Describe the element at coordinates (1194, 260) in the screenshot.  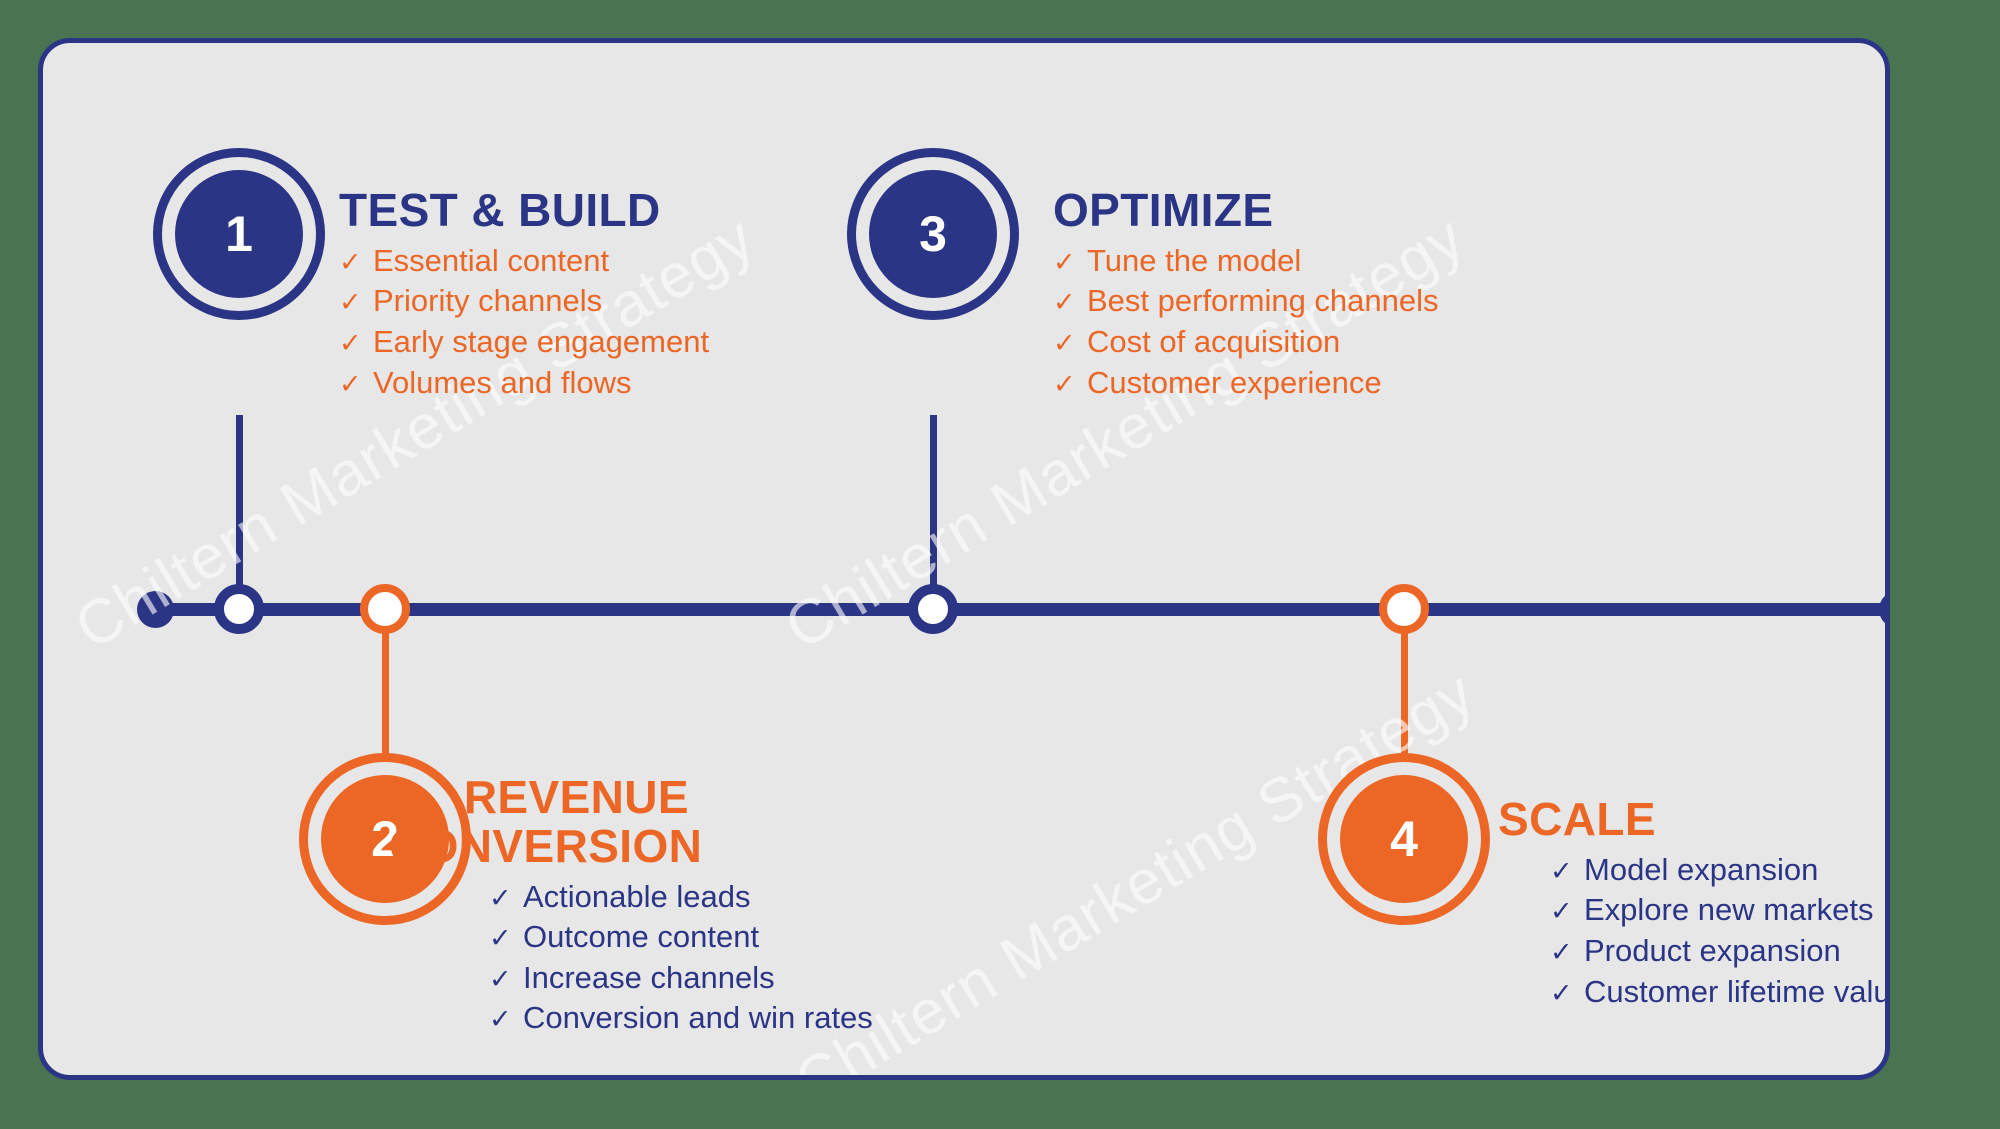
I see `bullet-text: Tune the model` at that location.